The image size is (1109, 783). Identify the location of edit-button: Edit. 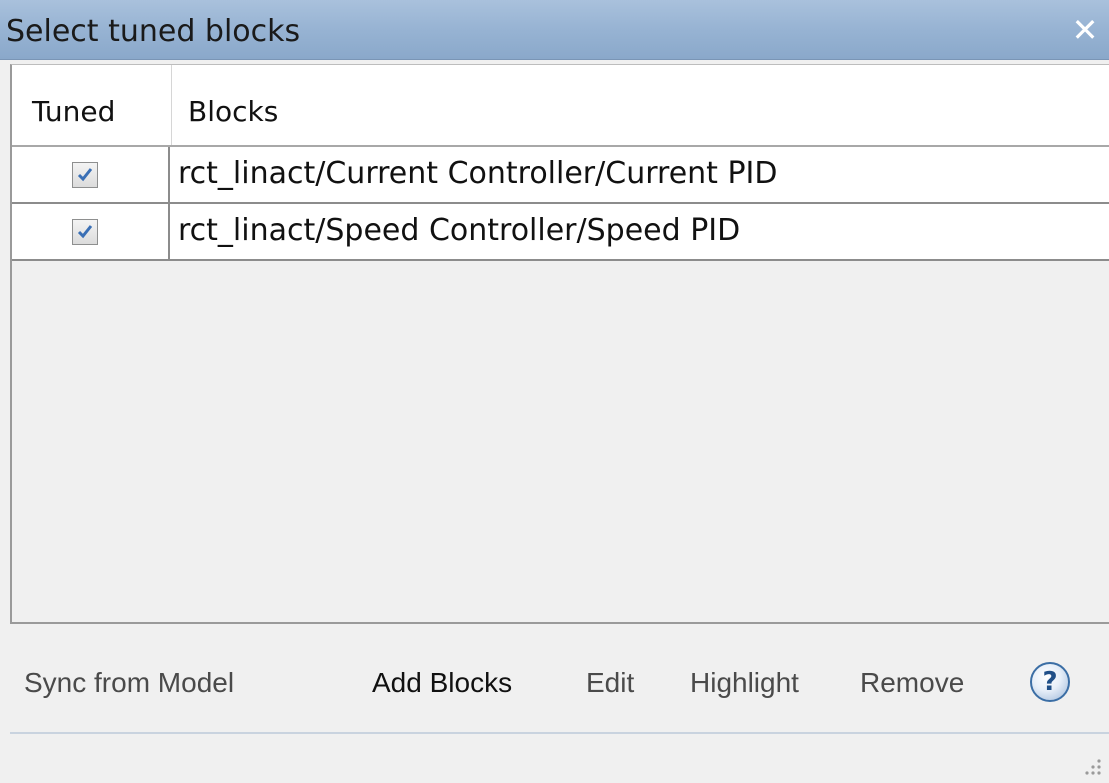
(610, 683).